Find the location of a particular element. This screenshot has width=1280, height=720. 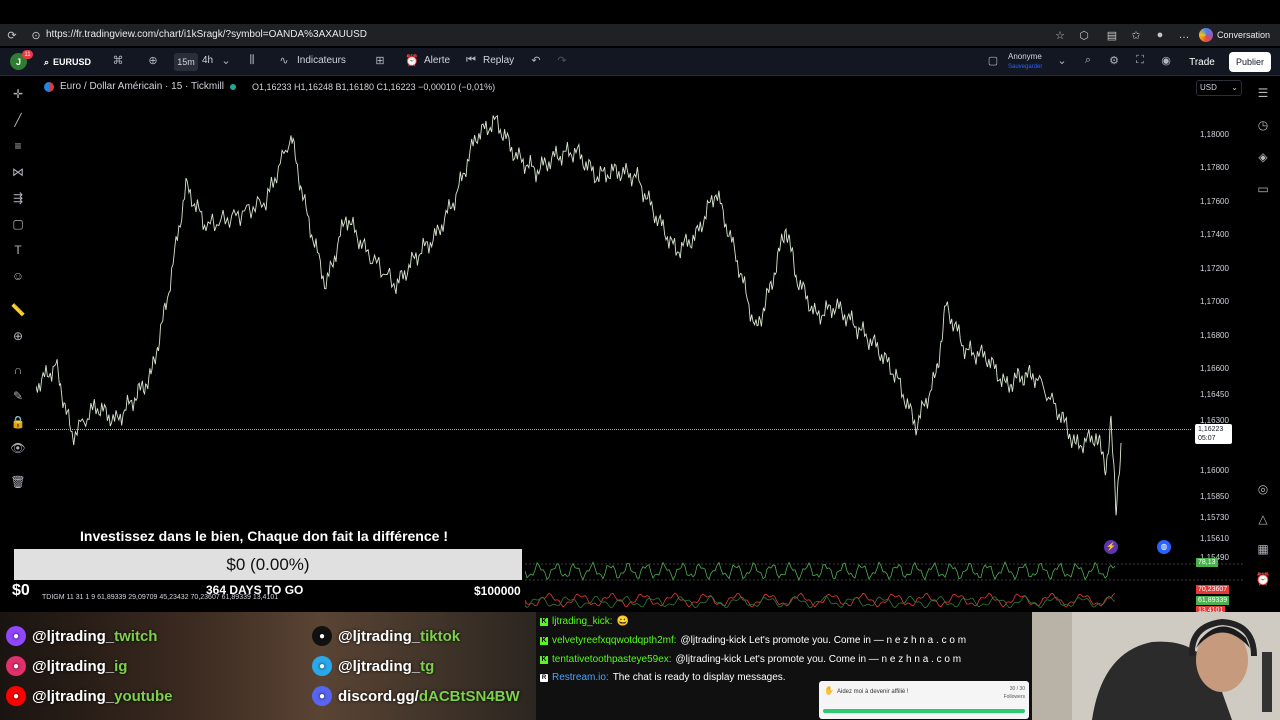

publish-button: Publier is located at coordinates (1250, 62).